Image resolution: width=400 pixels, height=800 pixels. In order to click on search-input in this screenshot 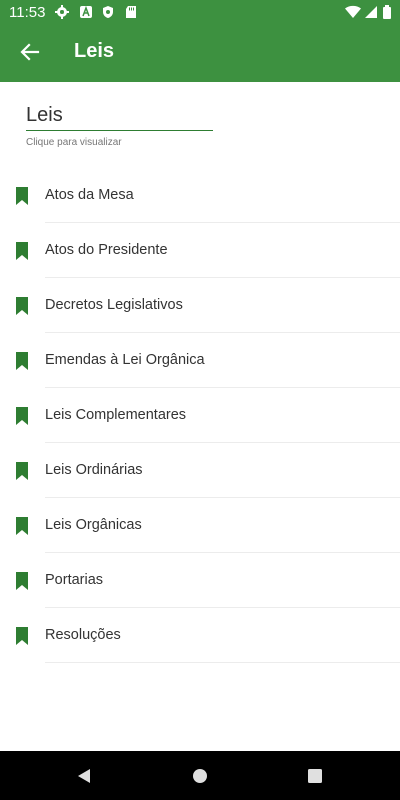, I will do `click(119, 115)`.